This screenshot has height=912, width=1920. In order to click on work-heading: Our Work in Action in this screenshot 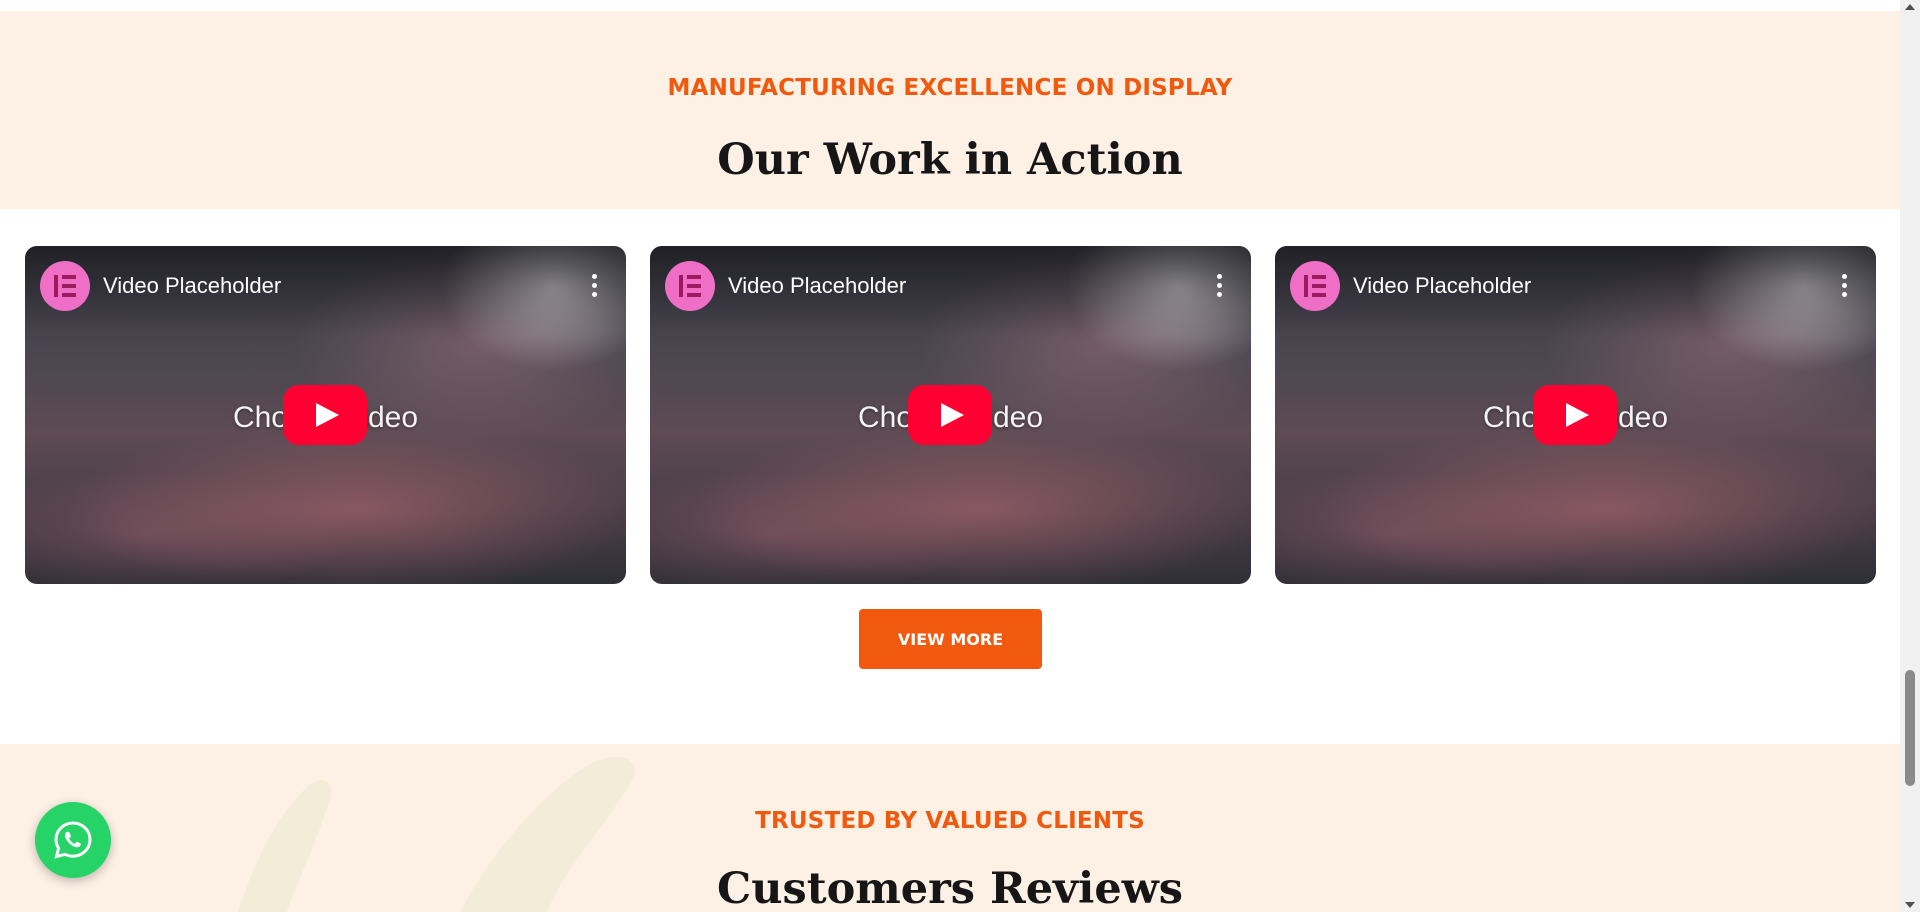, I will do `click(950, 160)`.